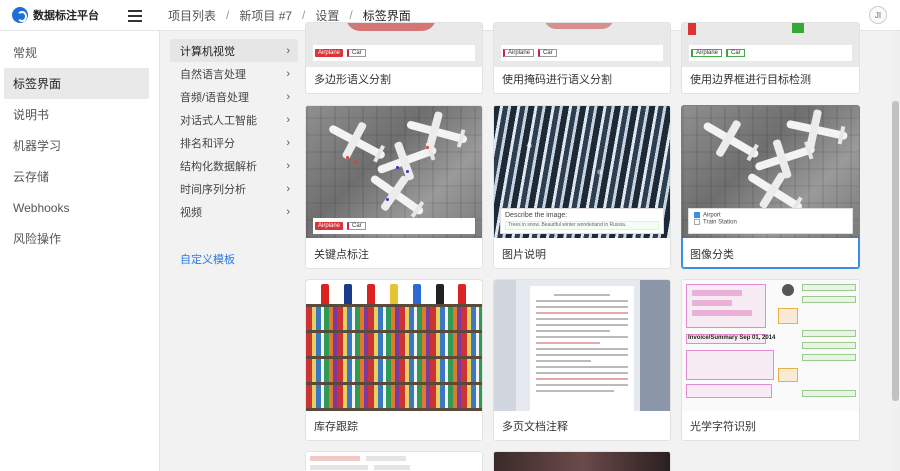 The width and height of the screenshot is (900, 471). Describe the element at coordinates (352, 80) in the screenshot. I see `card-title: 多边形语义分割` at that location.